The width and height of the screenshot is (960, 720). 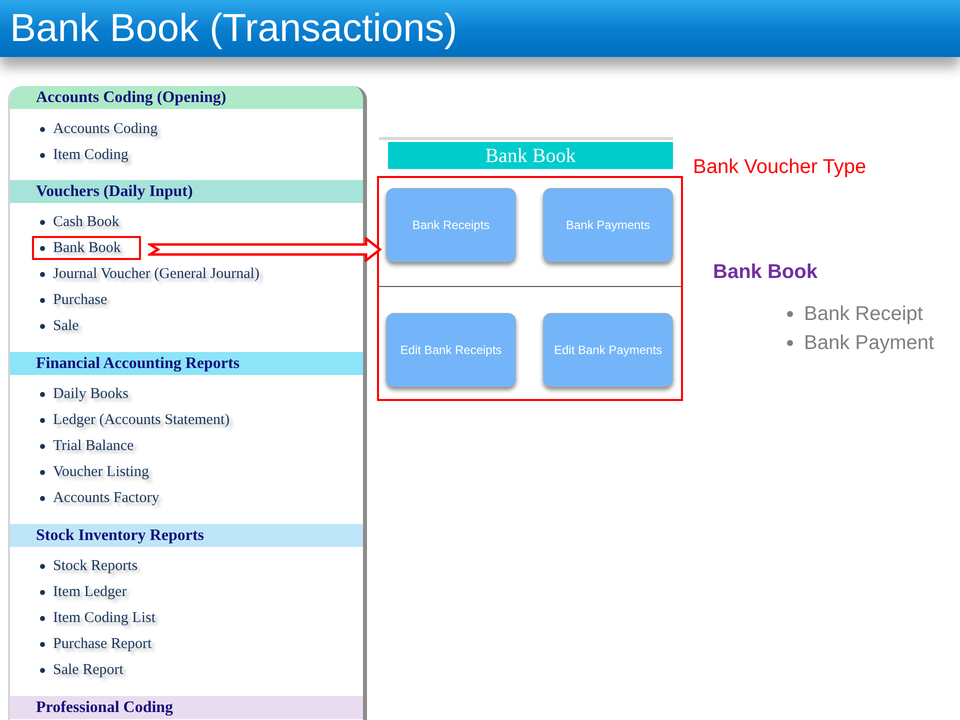 What do you see at coordinates (186, 707) in the screenshot?
I see `section-heading: Professional Coding` at bounding box center [186, 707].